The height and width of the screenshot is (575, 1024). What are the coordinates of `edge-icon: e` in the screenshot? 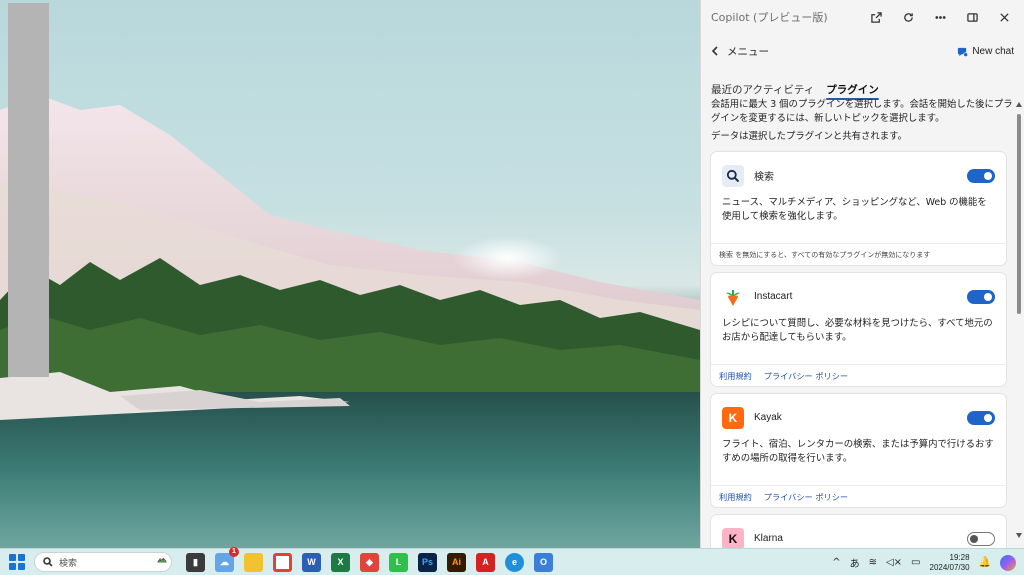 It's located at (514, 562).